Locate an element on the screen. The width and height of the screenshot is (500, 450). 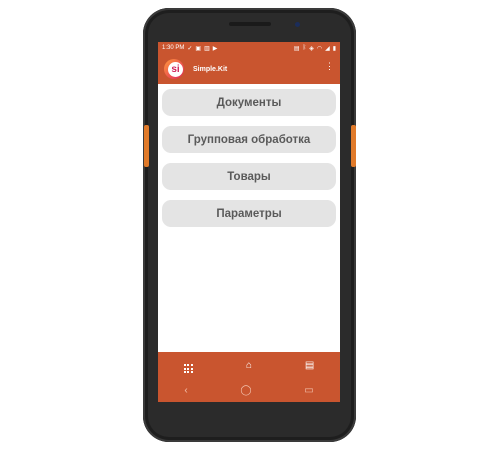
status-bar: 1:30 PM ✓ ▣ ▥ ▶ ▤ ᛒ ◈ ◠ ◢ ▮ is located at coordinates (249, 48).